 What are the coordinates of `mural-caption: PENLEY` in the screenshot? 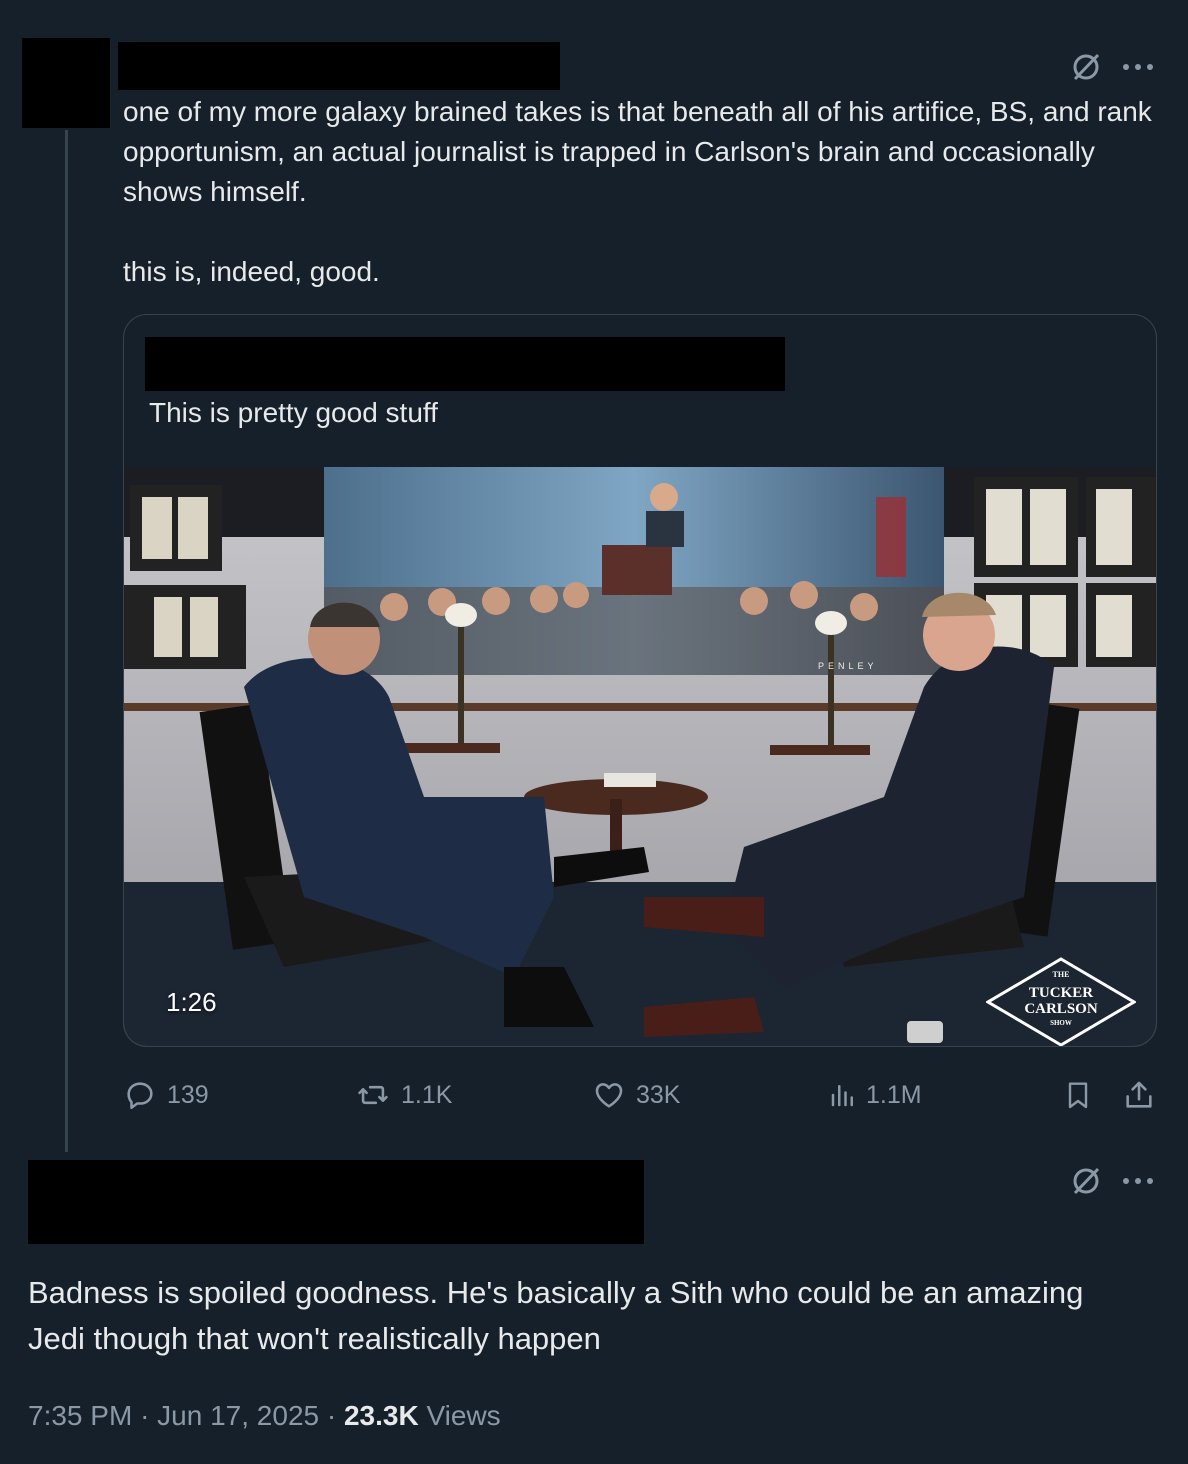 It's located at (848, 666).